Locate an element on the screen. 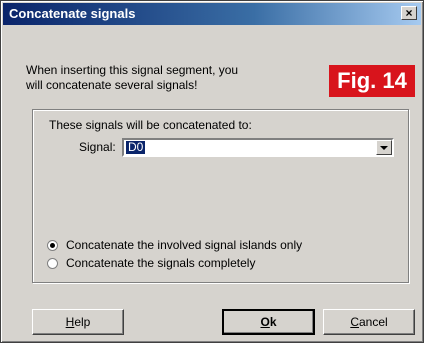 The width and height of the screenshot is (424, 343). close-icon: × is located at coordinates (409, 13).